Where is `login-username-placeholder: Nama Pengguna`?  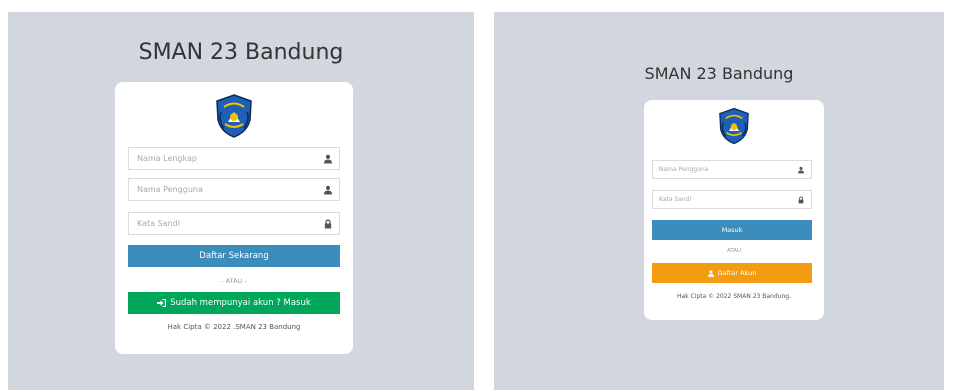
login-username-placeholder: Nama Pengguna is located at coordinates (684, 169).